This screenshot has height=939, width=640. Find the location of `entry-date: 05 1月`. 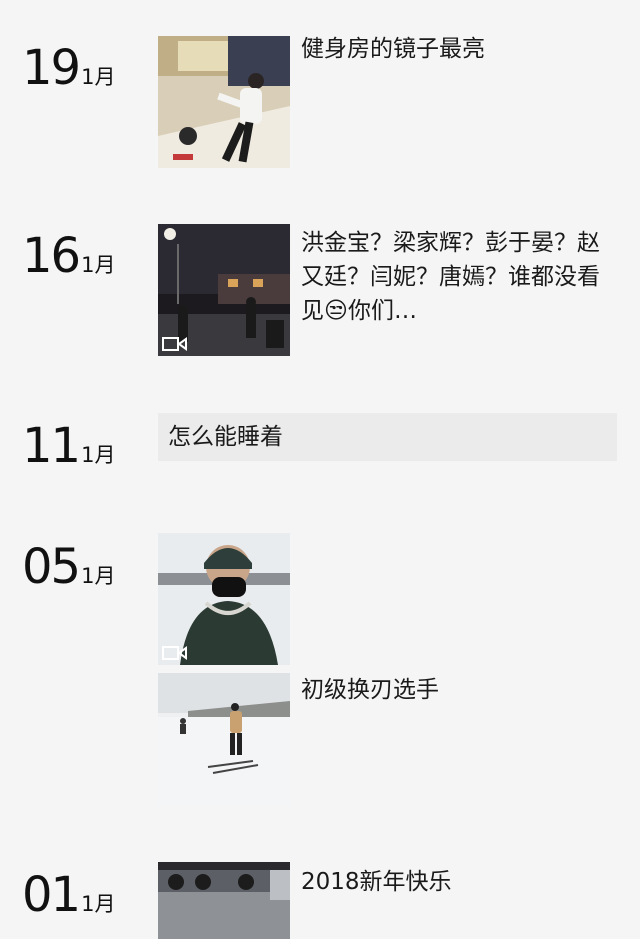

entry-date: 05 1月 is located at coordinates (68, 567).